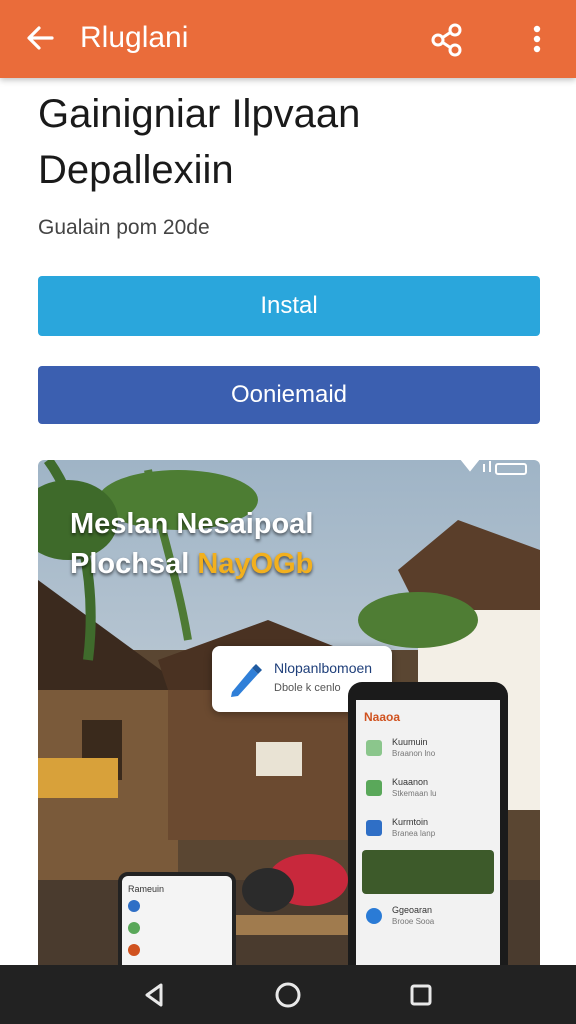 This screenshot has width=576, height=1024. What do you see at coordinates (307, 688) in the screenshot?
I see `callout-subtitle: Dbole k cenlo` at bounding box center [307, 688].